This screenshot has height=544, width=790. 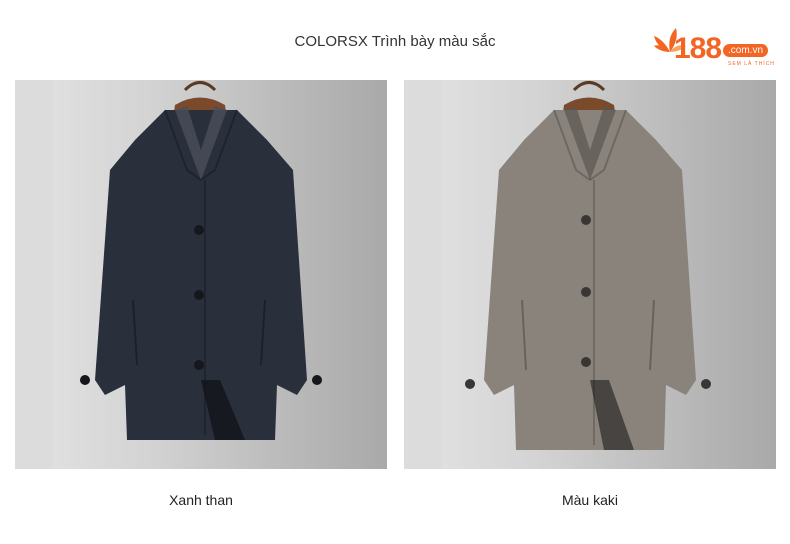 I want to click on site-logo: 188 .com.vn SEM LÀ THÍCH, so click(x=715, y=47).